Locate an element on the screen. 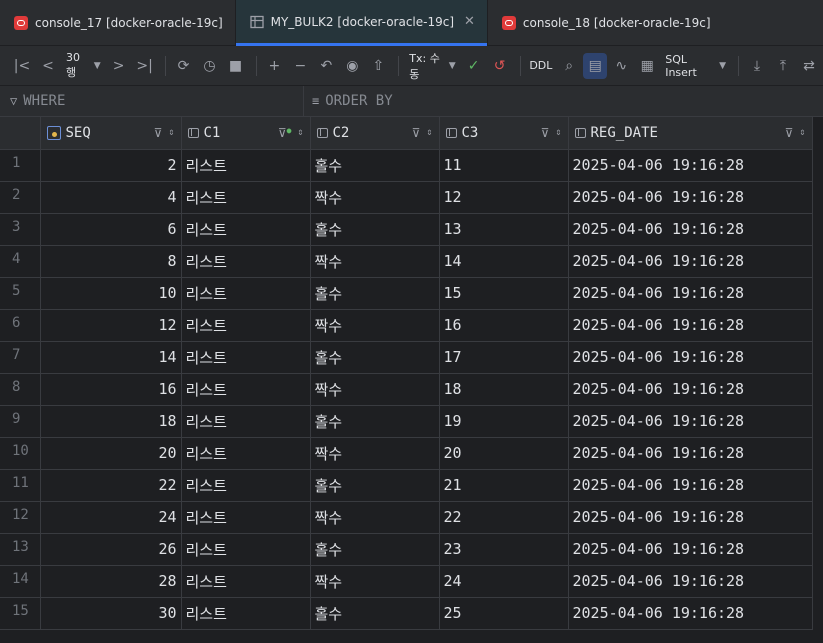 The height and width of the screenshot is (643, 823). cell-seq: 24 is located at coordinates (111, 517).